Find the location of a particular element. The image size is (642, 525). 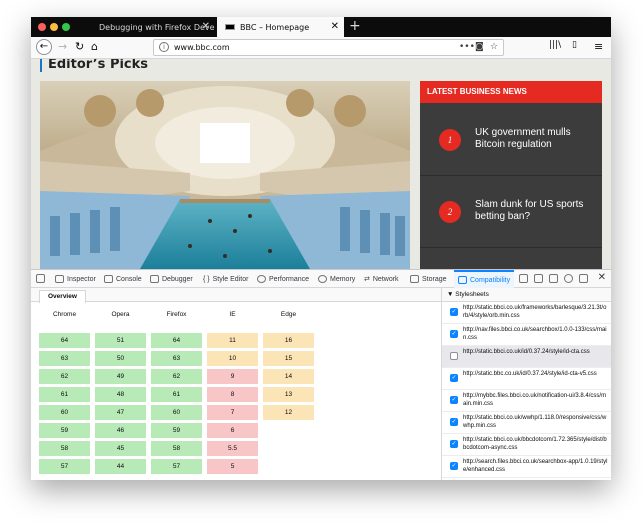

tab-bbc-homepage: BBC – Homepage ✕ is located at coordinates (280, 27).